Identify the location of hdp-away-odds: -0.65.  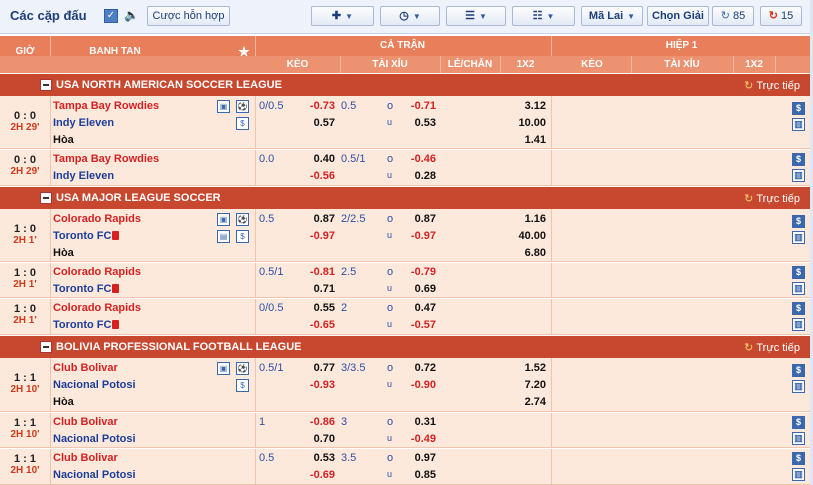
(317, 325).